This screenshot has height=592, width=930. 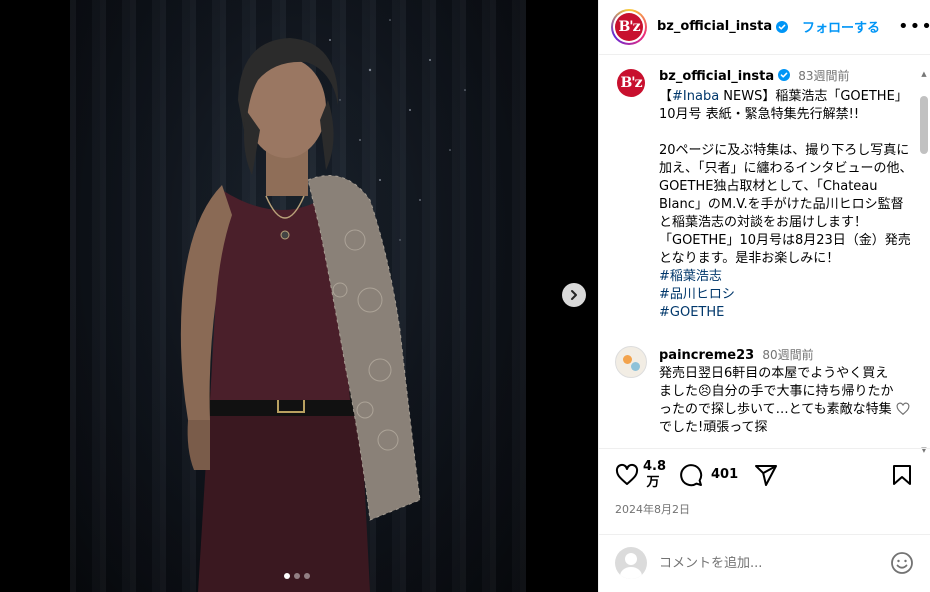 I want to click on caption-avatar: B'z, so click(x=631, y=82).